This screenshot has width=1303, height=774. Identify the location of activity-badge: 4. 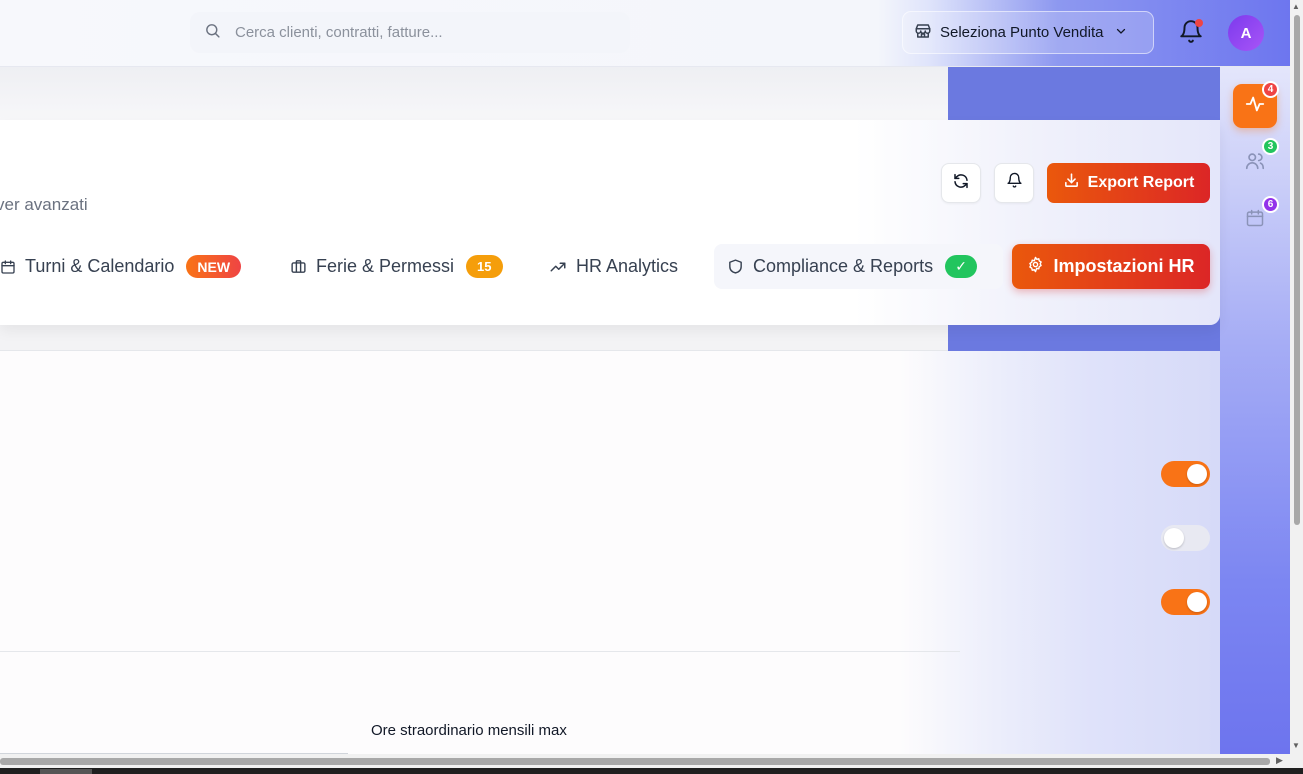
(1270, 89).